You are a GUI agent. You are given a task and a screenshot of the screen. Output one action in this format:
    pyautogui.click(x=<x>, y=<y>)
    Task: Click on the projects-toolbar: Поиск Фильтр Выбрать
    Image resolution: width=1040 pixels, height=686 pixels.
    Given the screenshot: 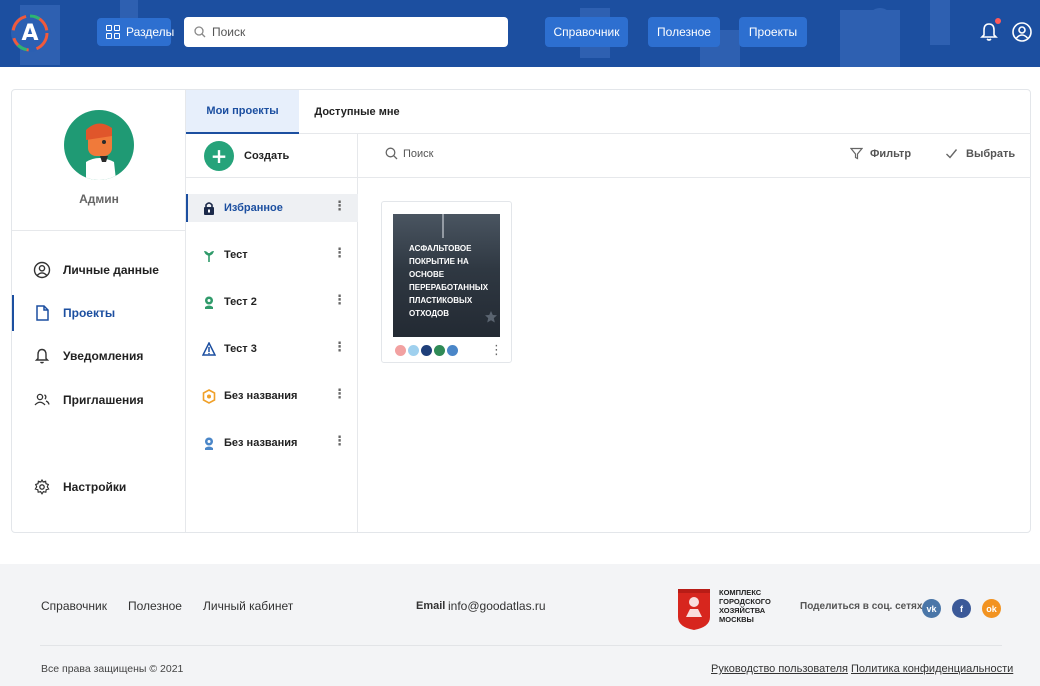 What is the action you would take?
    pyautogui.click(x=694, y=156)
    